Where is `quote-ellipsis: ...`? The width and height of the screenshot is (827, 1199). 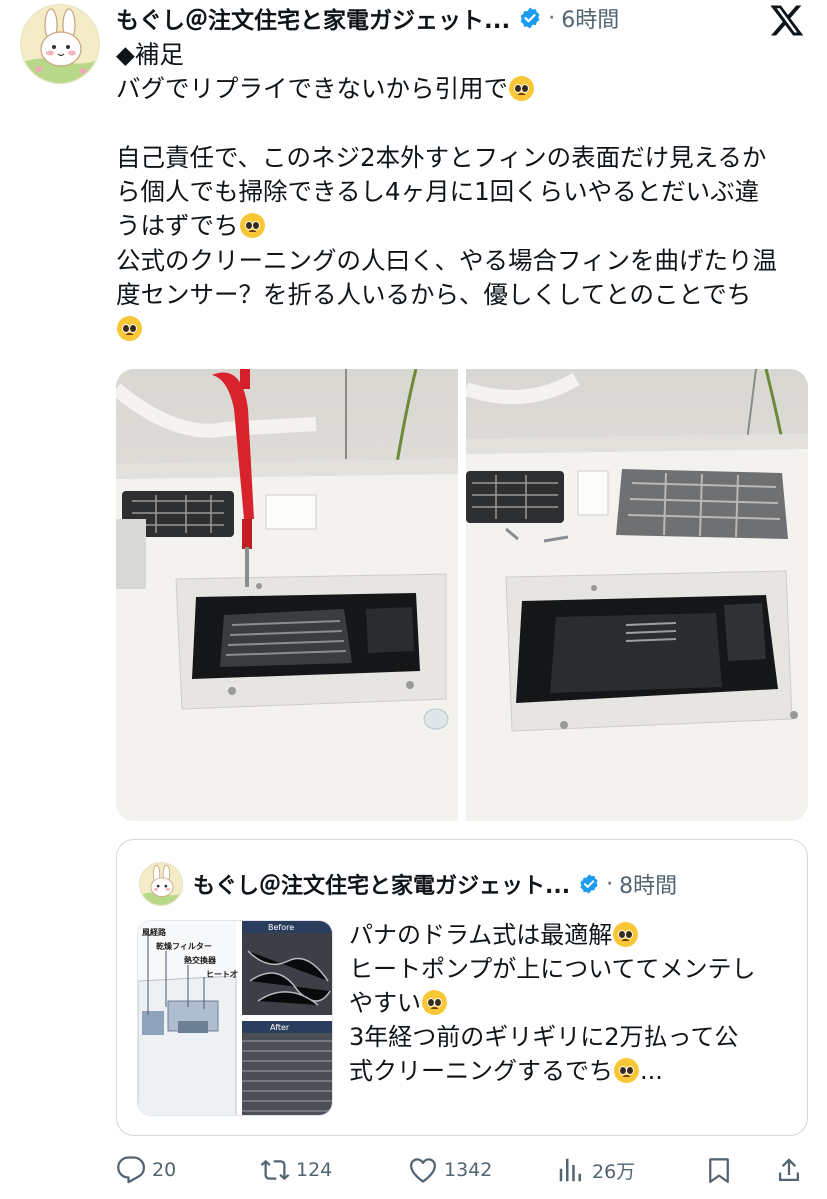
quote-ellipsis: ... is located at coordinates (651, 1071).